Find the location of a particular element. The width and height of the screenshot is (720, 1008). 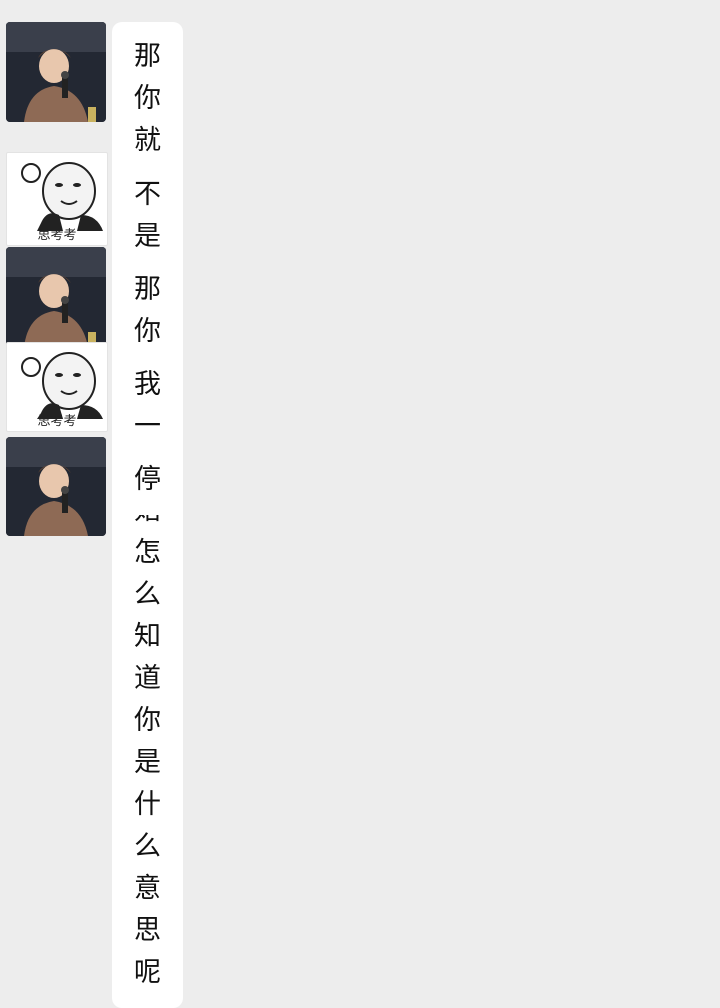

message-bubble: 停 is located at coordinates (147, 480).